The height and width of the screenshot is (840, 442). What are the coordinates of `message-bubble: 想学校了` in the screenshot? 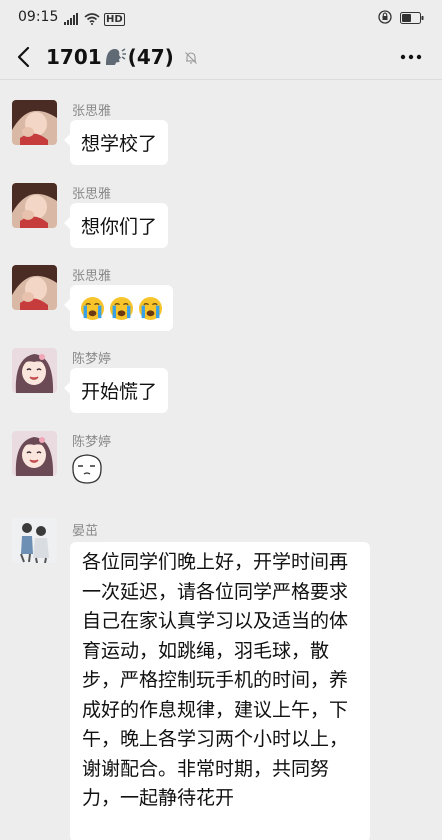 It's located at (116, 142).